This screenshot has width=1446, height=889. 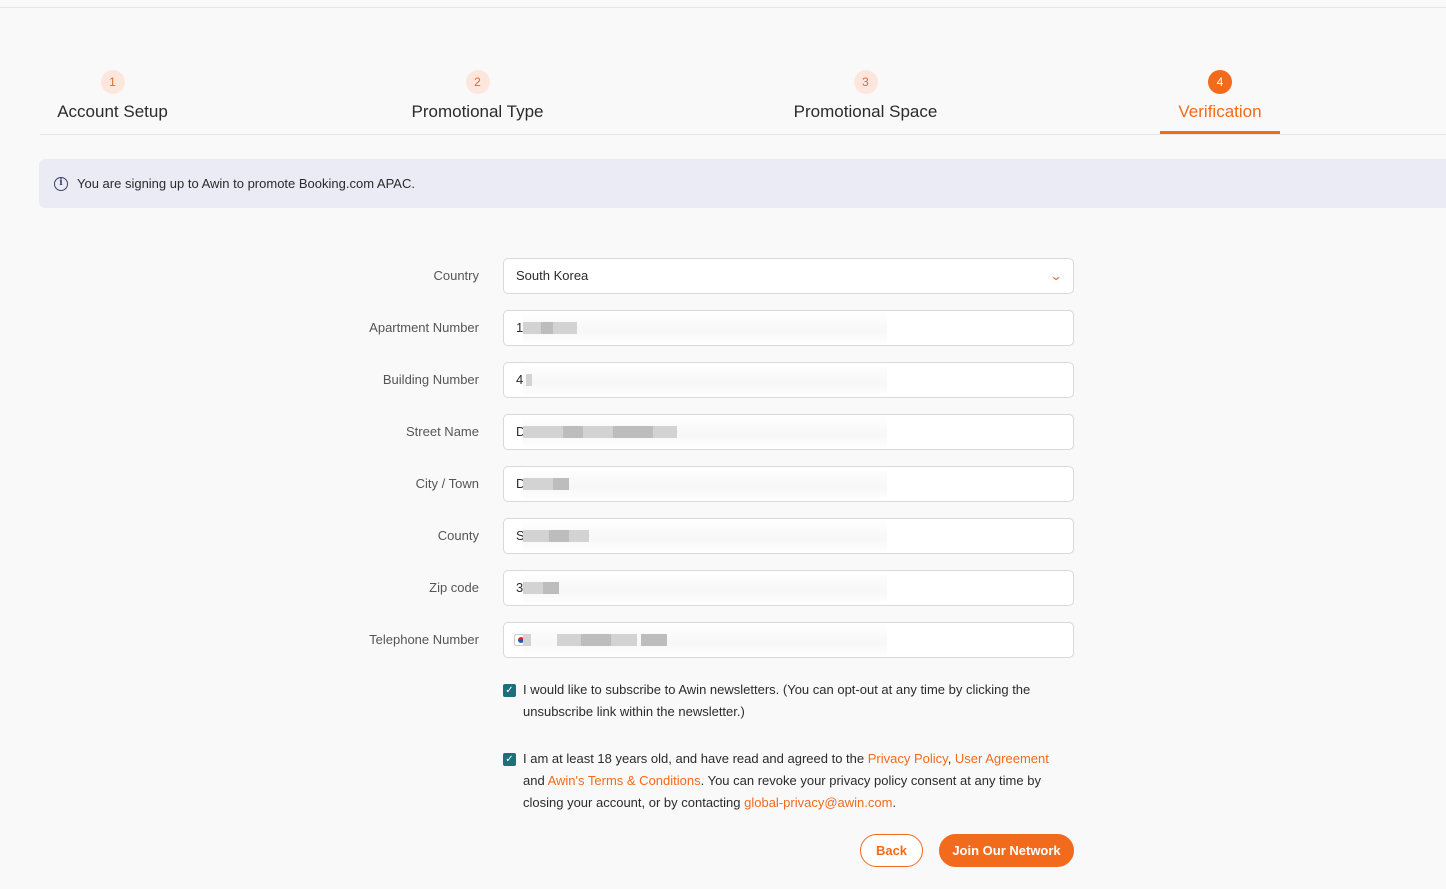 I want to click on street-name-row: Street Name D, so click(x=723, y=432).